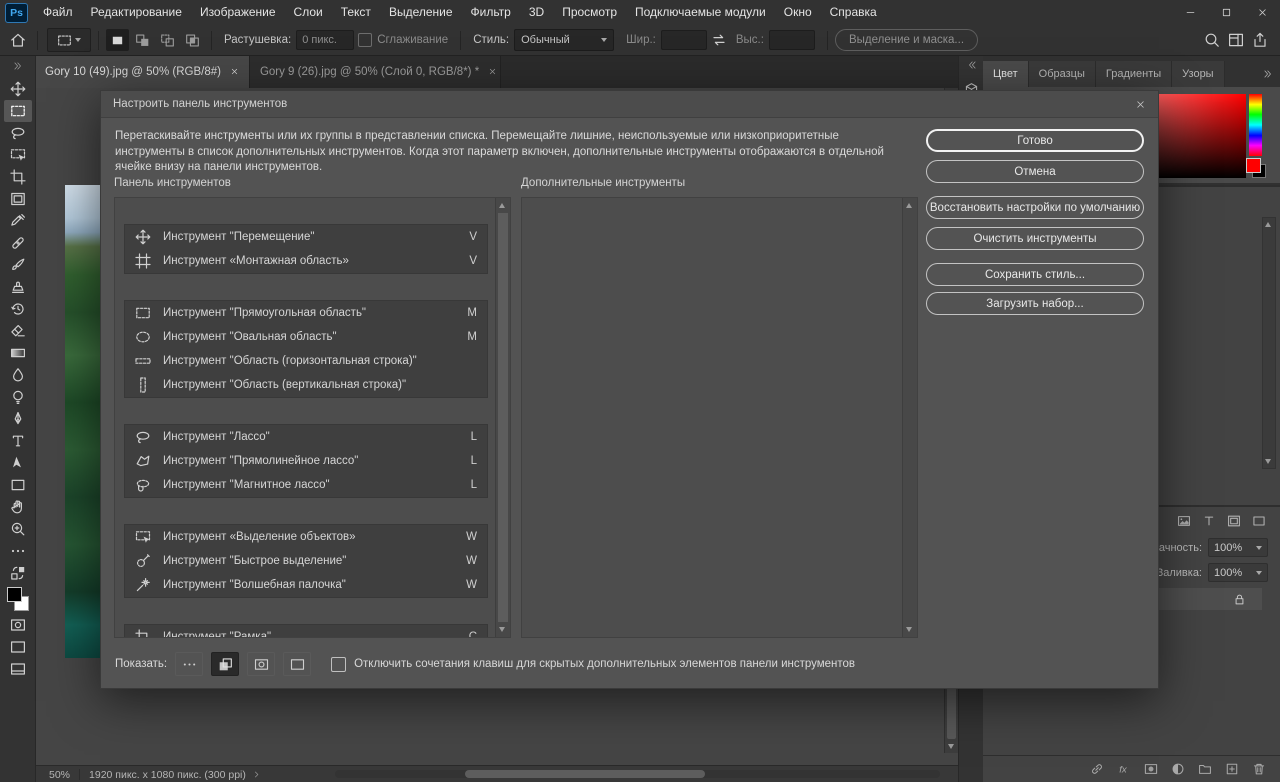 The width and height of the screenshot is (1280, 782). Describe the element at coordinates (234, 71) in the screenshot. I see `tab-close-icon` at that location.